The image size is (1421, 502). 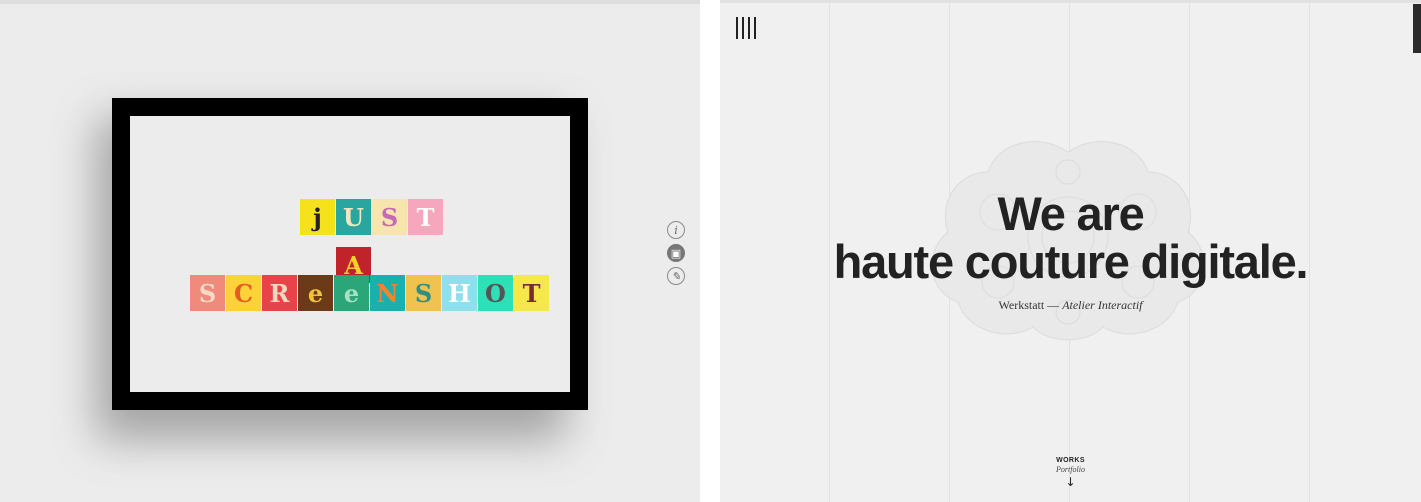 What do you see at coordinates (353, 217) in the screenshot?
I see `letter-tile: U` at bounding box center [353, 217].